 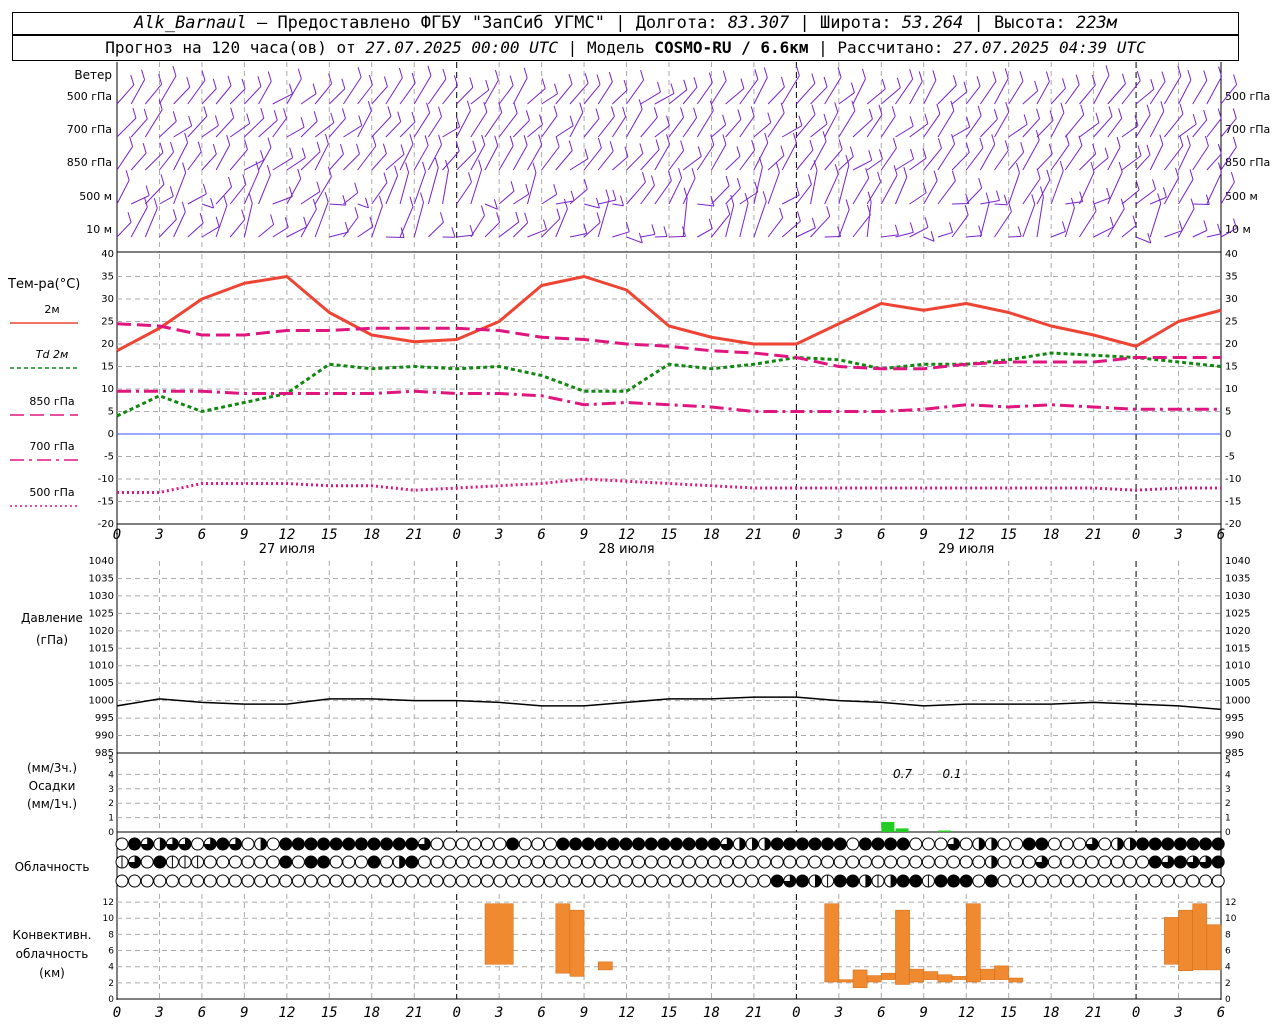 What do you see at coordinates (111, 412) in the screenshot?
I see `temp-tick-label-left: 5` at bounding box center [111, 412].